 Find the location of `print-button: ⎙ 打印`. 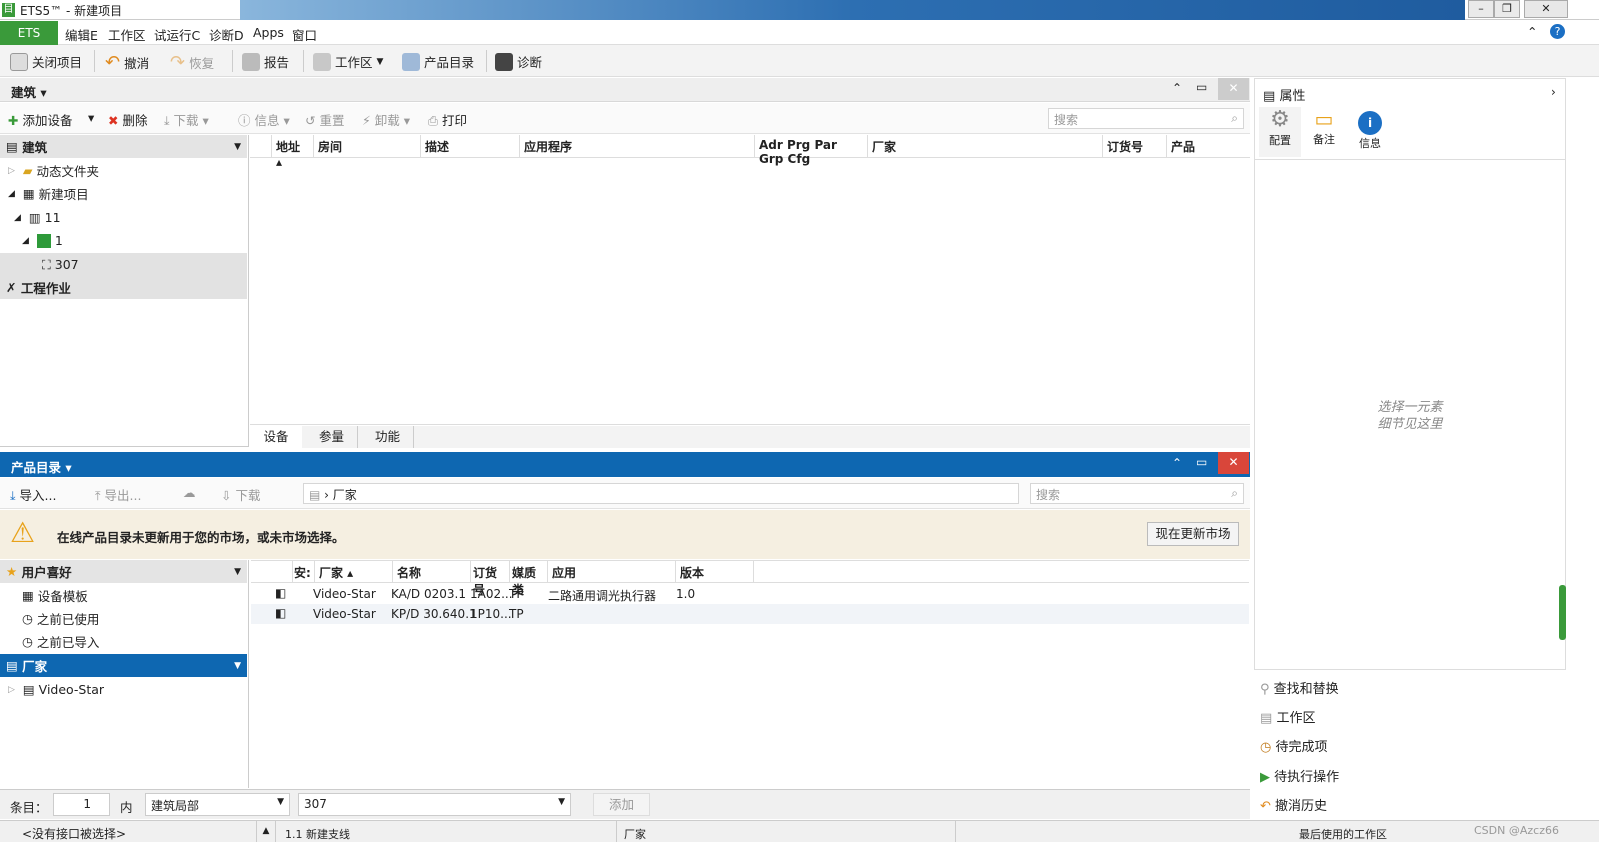

print-button: ⎙ 打印 is located at coordinates (447, 119).